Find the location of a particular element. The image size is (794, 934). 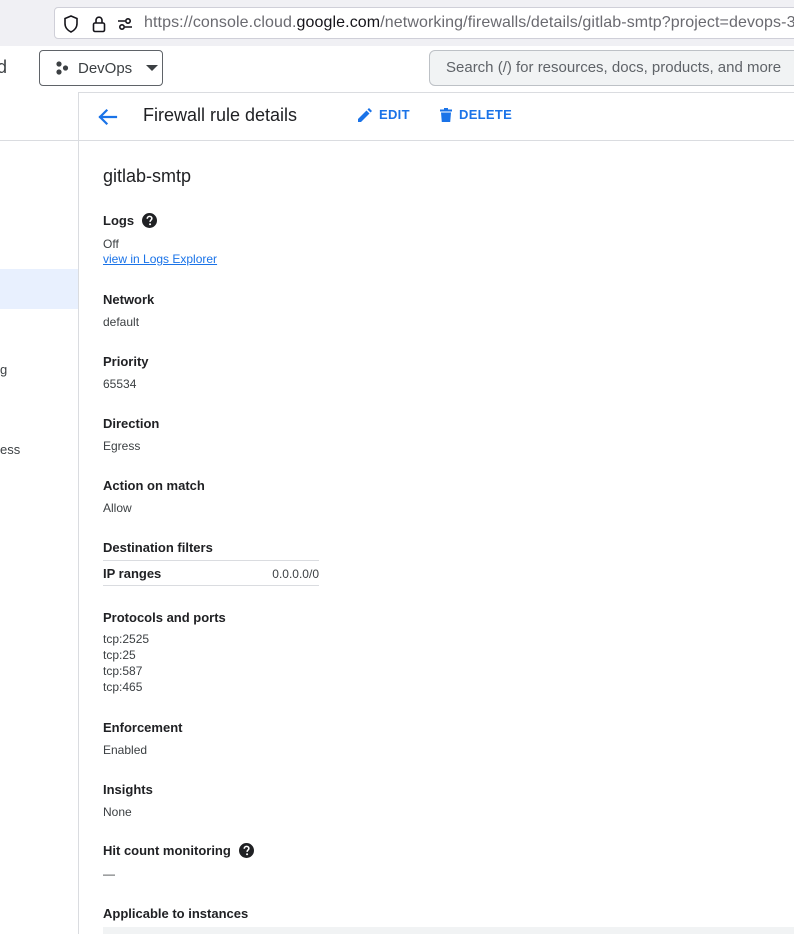

instances-table-header is located at coordinates (448, 930).